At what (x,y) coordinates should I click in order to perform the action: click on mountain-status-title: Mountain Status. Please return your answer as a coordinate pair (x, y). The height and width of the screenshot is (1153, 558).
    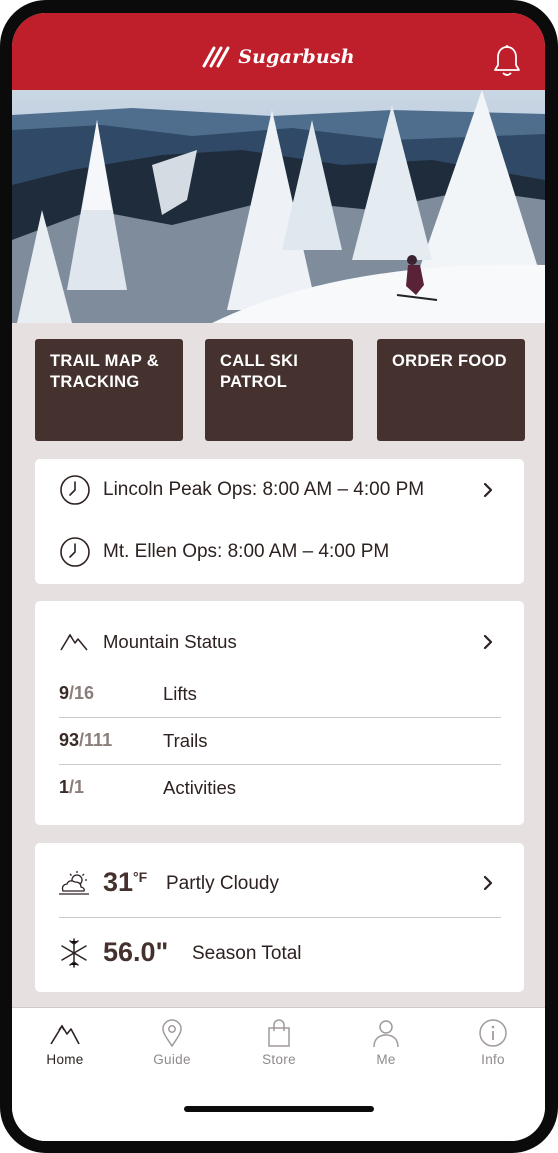
    Looking at the image, I should click on (170, 641).